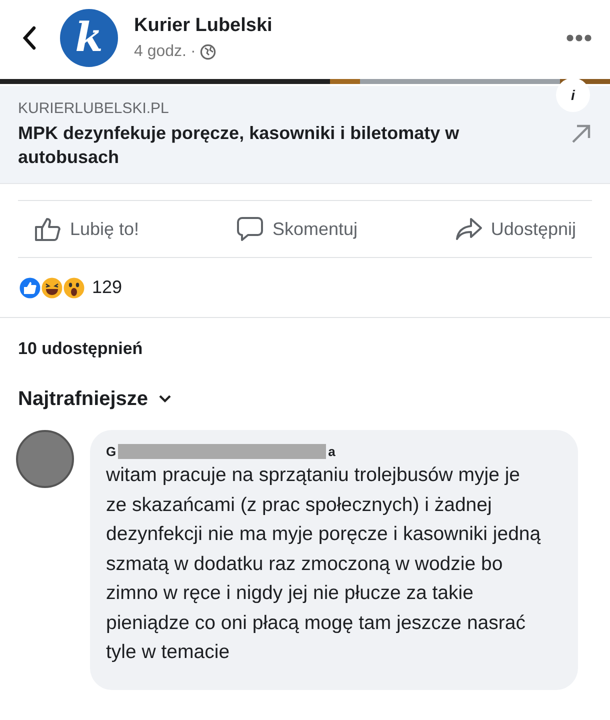 The width and height of the screenshot is (610, 720). Describe the element at coordinates (468, 229) in the screenshot. I see `share-arrow-icon` at that location.